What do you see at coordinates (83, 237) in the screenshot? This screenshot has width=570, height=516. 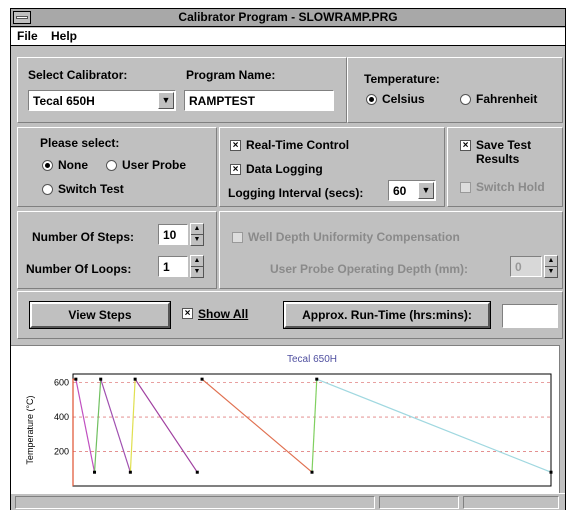 I see `number-of-steps-label: Number Of Steps:` at bounding box center [83, 237].